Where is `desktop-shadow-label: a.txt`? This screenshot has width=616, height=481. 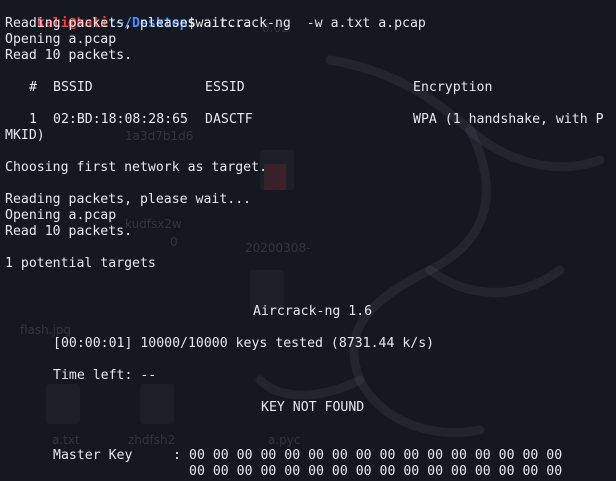 desktop-shadow-label: a.txt is located at coordinates (66, 440).